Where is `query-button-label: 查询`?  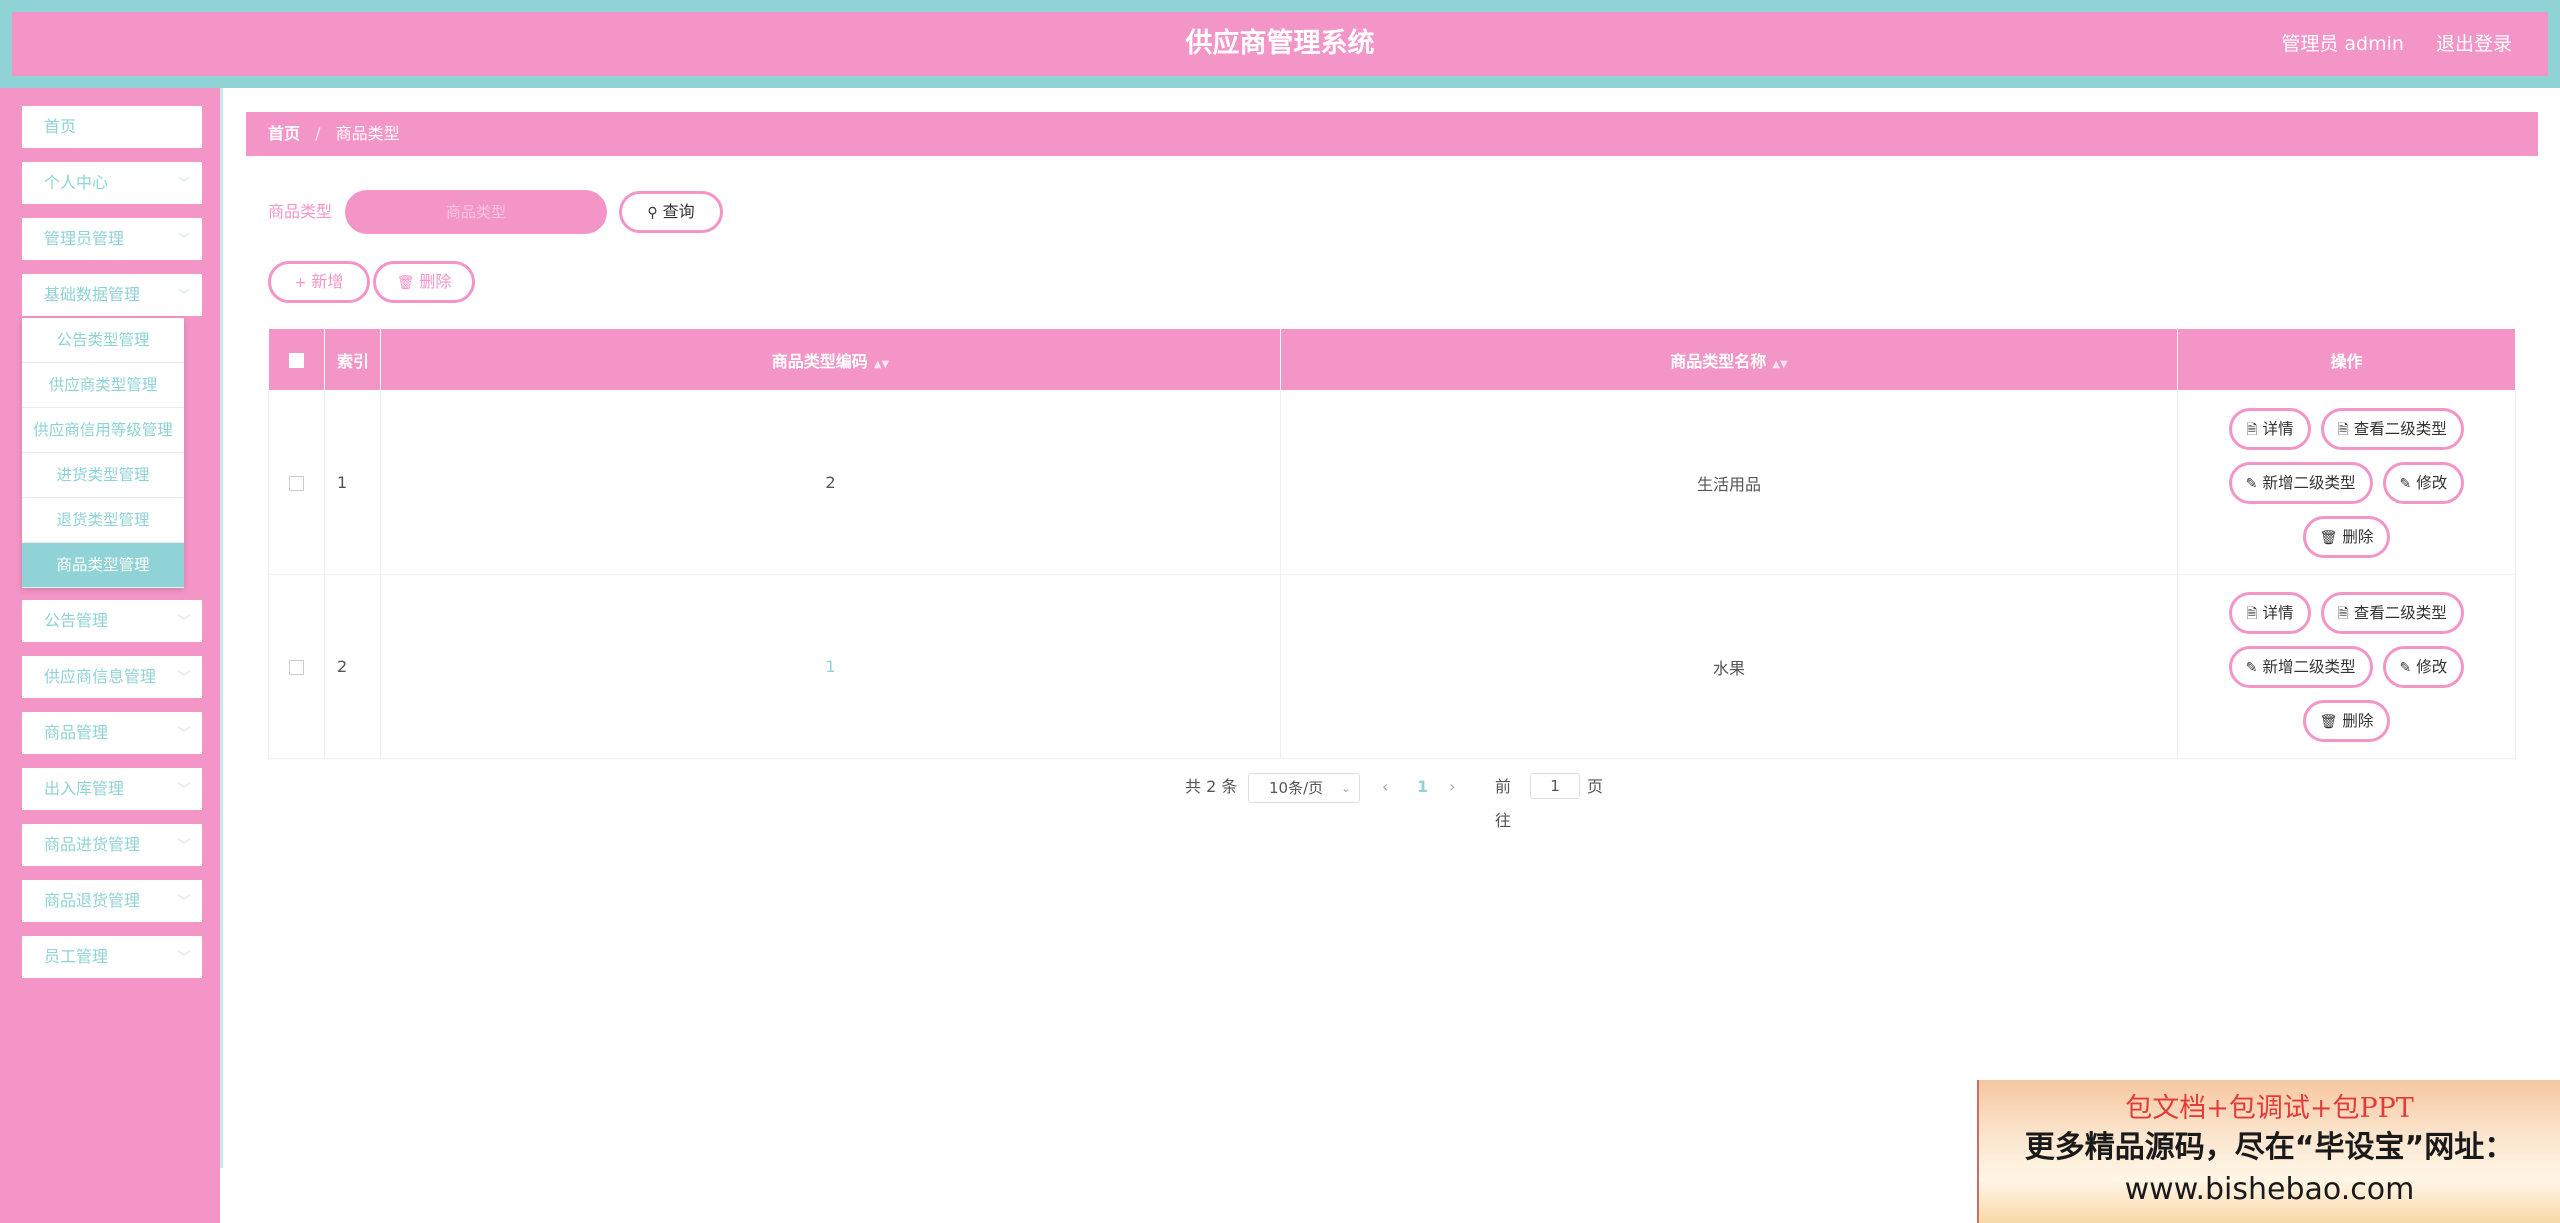 query-button-label: 查询 is located at coordinates (678, 211).